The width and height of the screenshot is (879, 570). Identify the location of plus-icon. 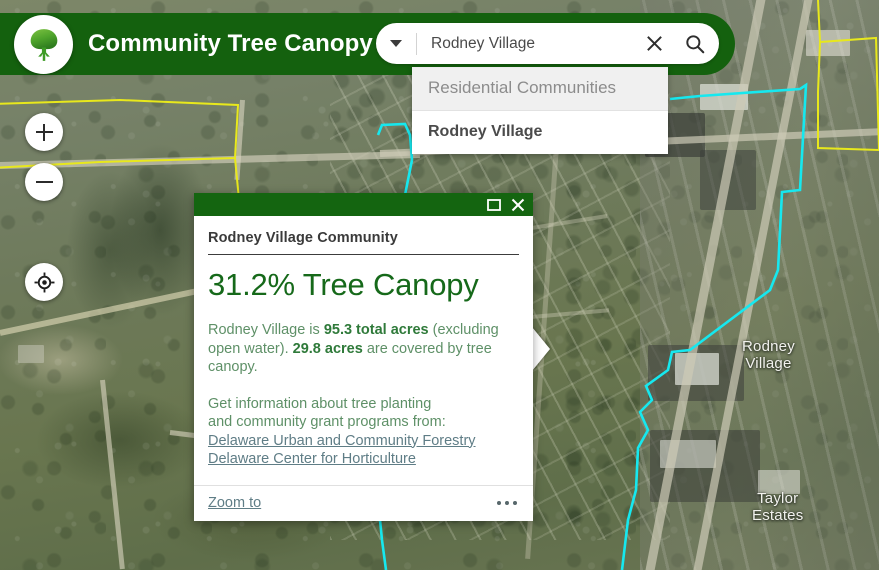
(44, 132).